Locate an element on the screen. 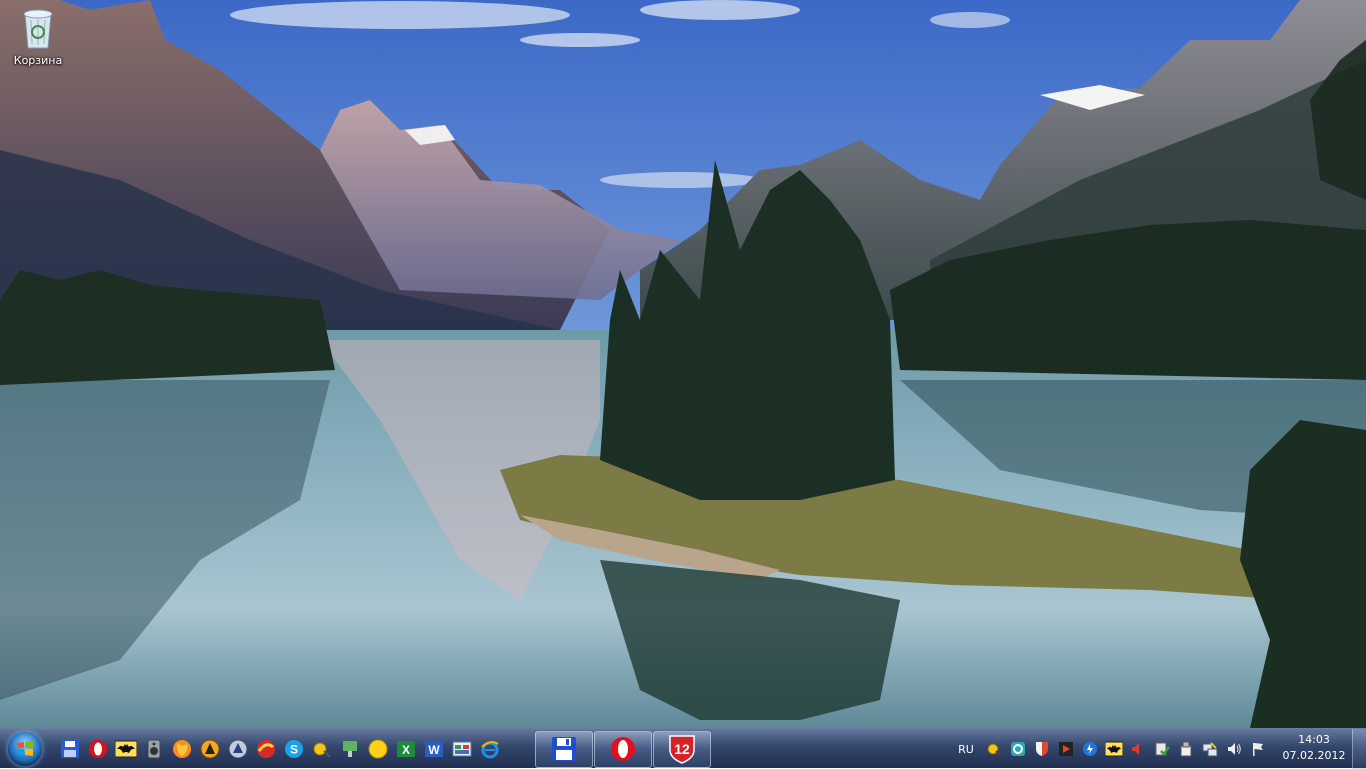  desktop-icon-label: Корзина is located at coordinates (38, 60).